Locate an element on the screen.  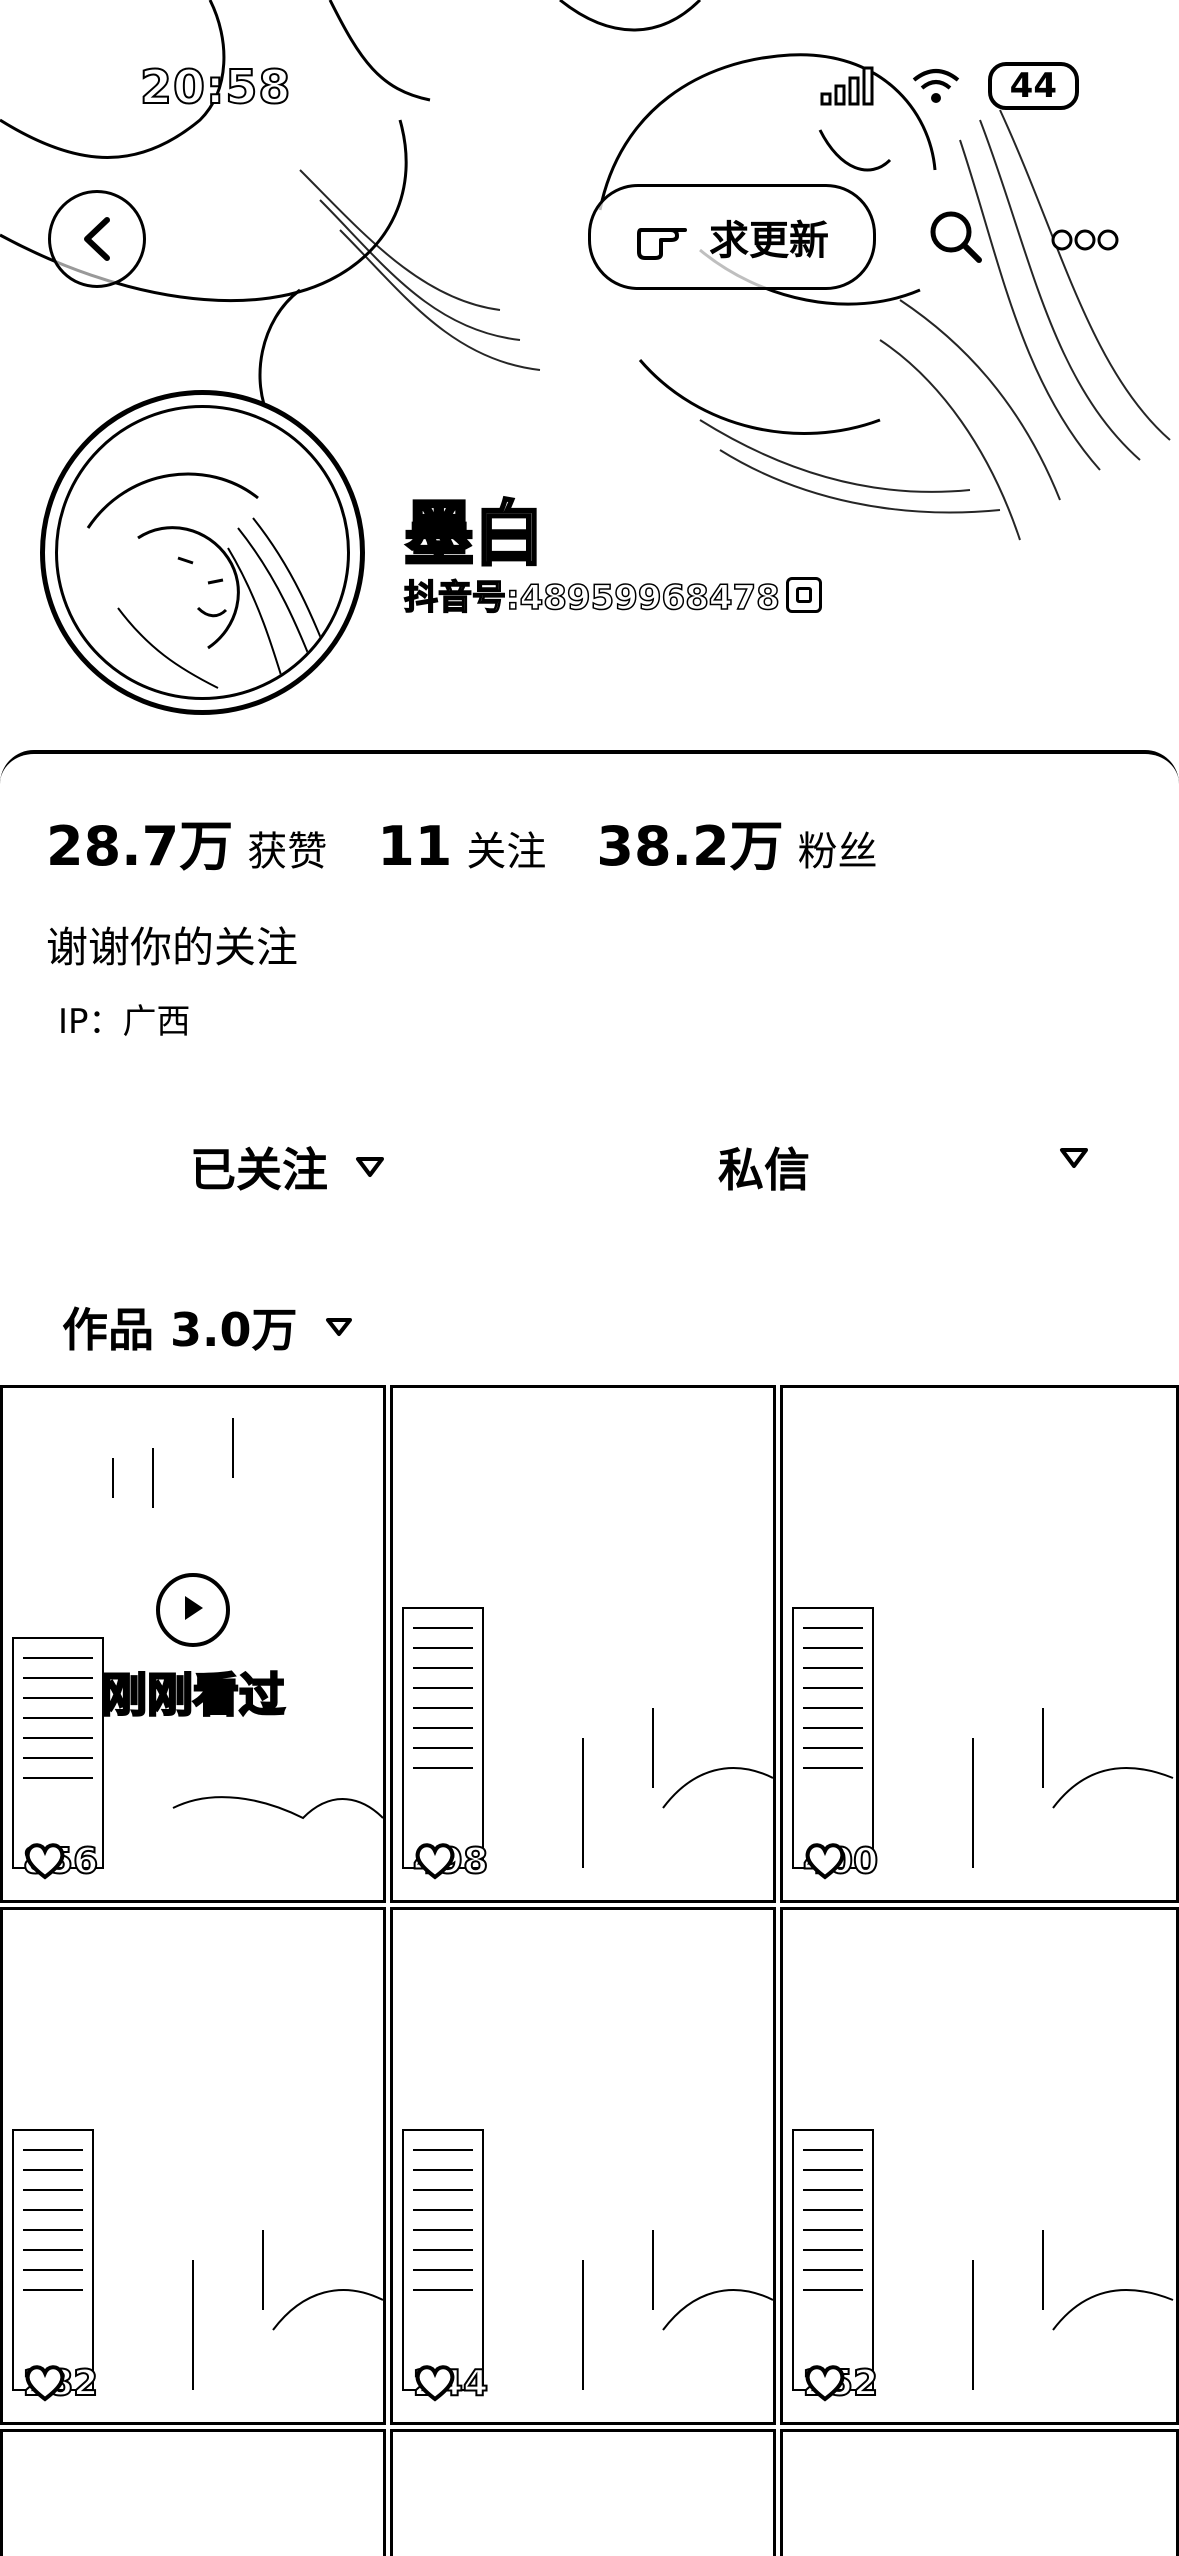
play-icon is located at coordinates (193, 1610).